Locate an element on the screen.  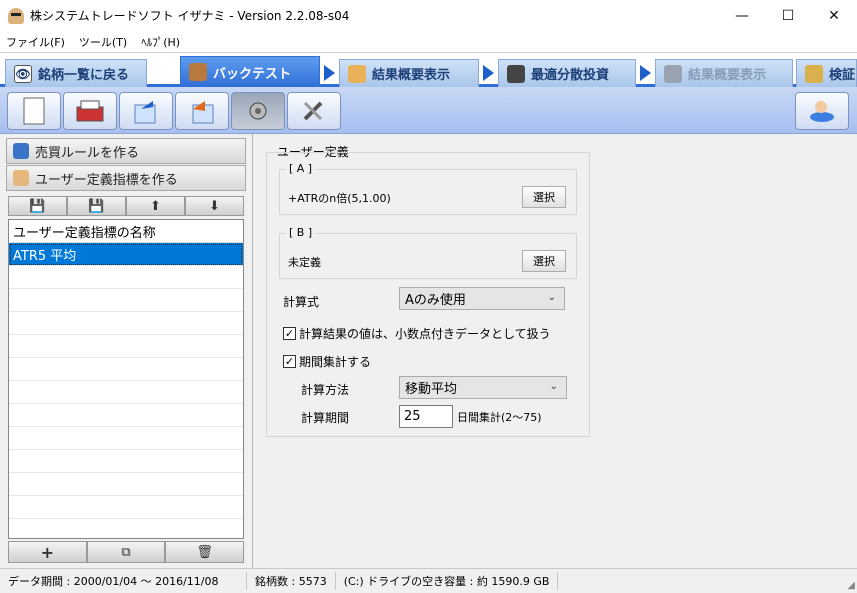
plus-icon: + is located at coordinates (47, 552).